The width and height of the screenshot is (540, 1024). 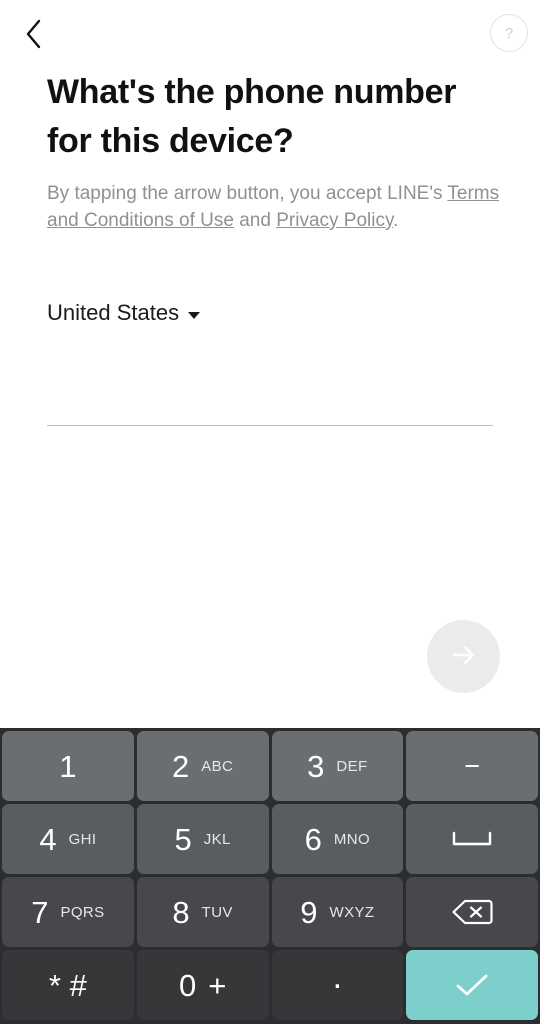 What do you see at coordinates (194, 315) in the screenshot?
I see `caret-down-icon` at bounding box center [194, 315].